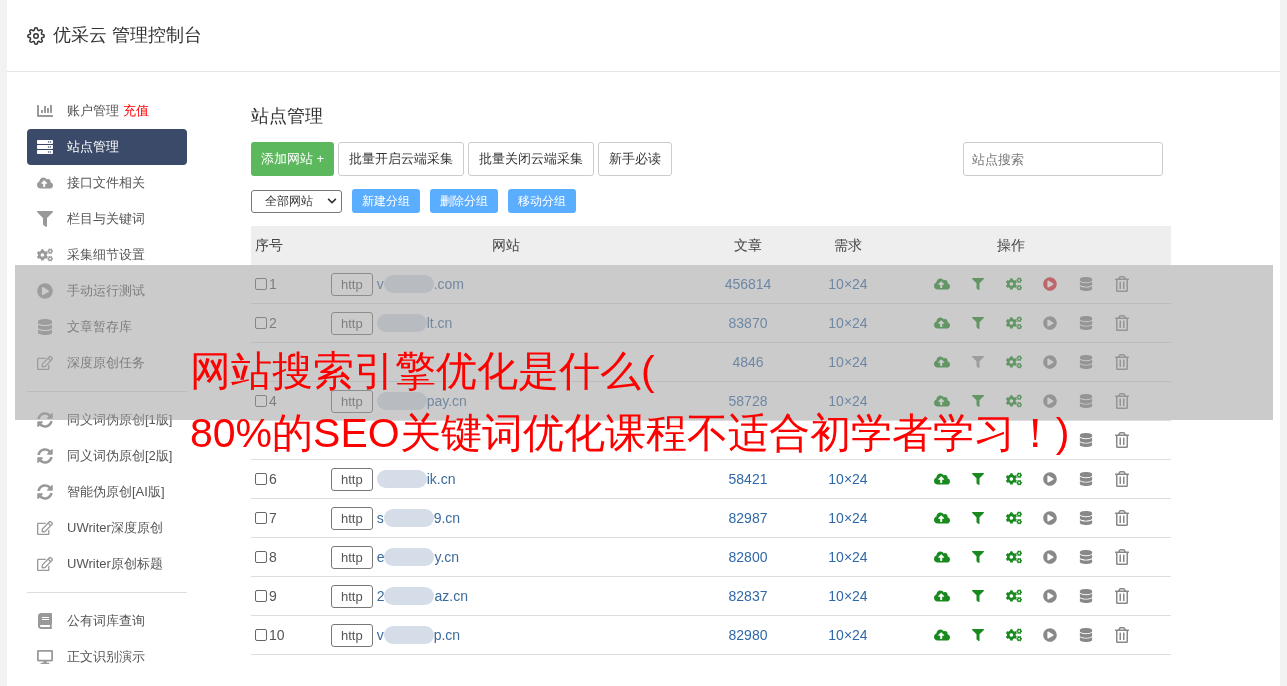 The width and height of the screenshot is (1287, 686). What do you see at coordinates (380, 635) in the screenshot?
I see `site-url: v` at bounding box center [380, 635].